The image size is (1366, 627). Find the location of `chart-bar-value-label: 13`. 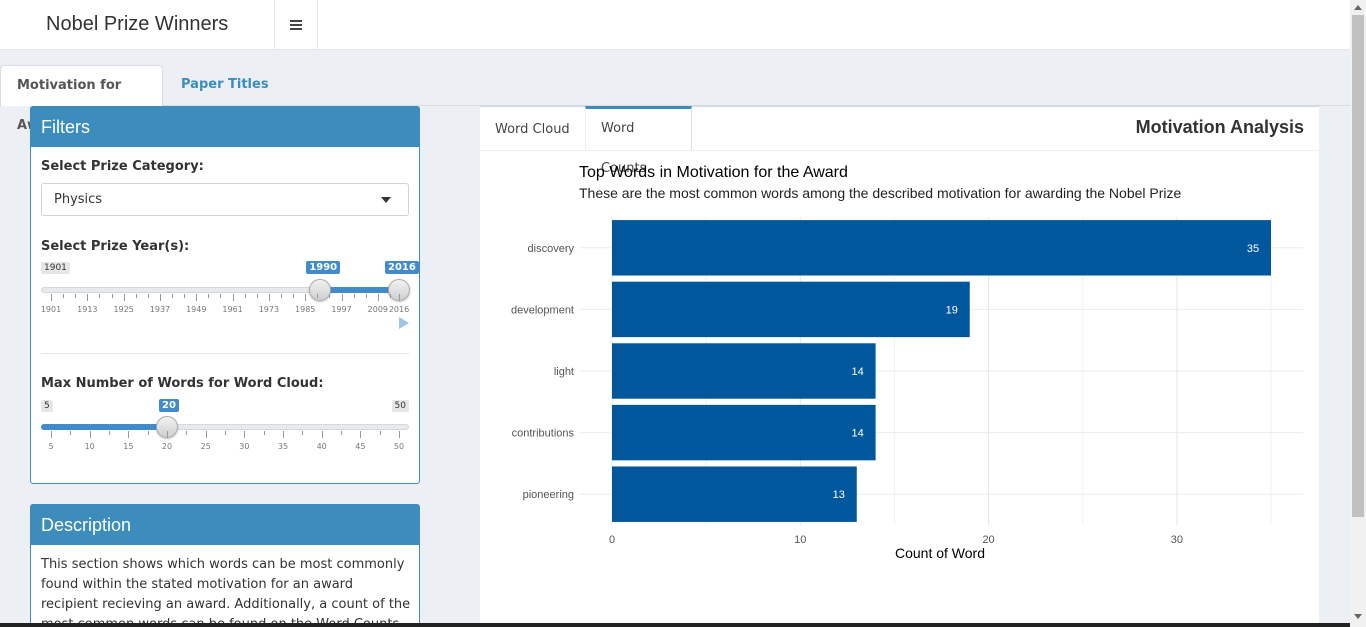

chart-bar-value-label: 13 is located at coordinates (839, 495).